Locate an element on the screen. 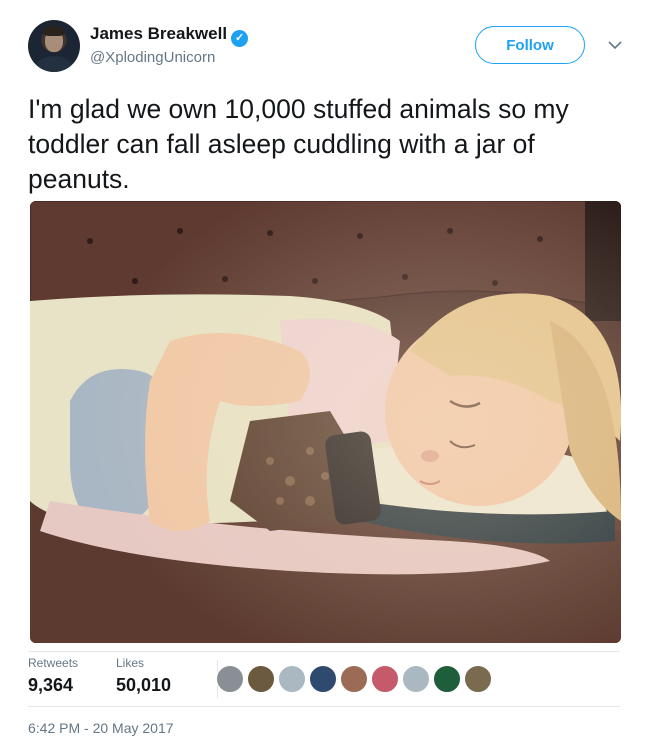 The height and width of the screenshot is (750, 650). avatar is located at coordinates (54, 46).